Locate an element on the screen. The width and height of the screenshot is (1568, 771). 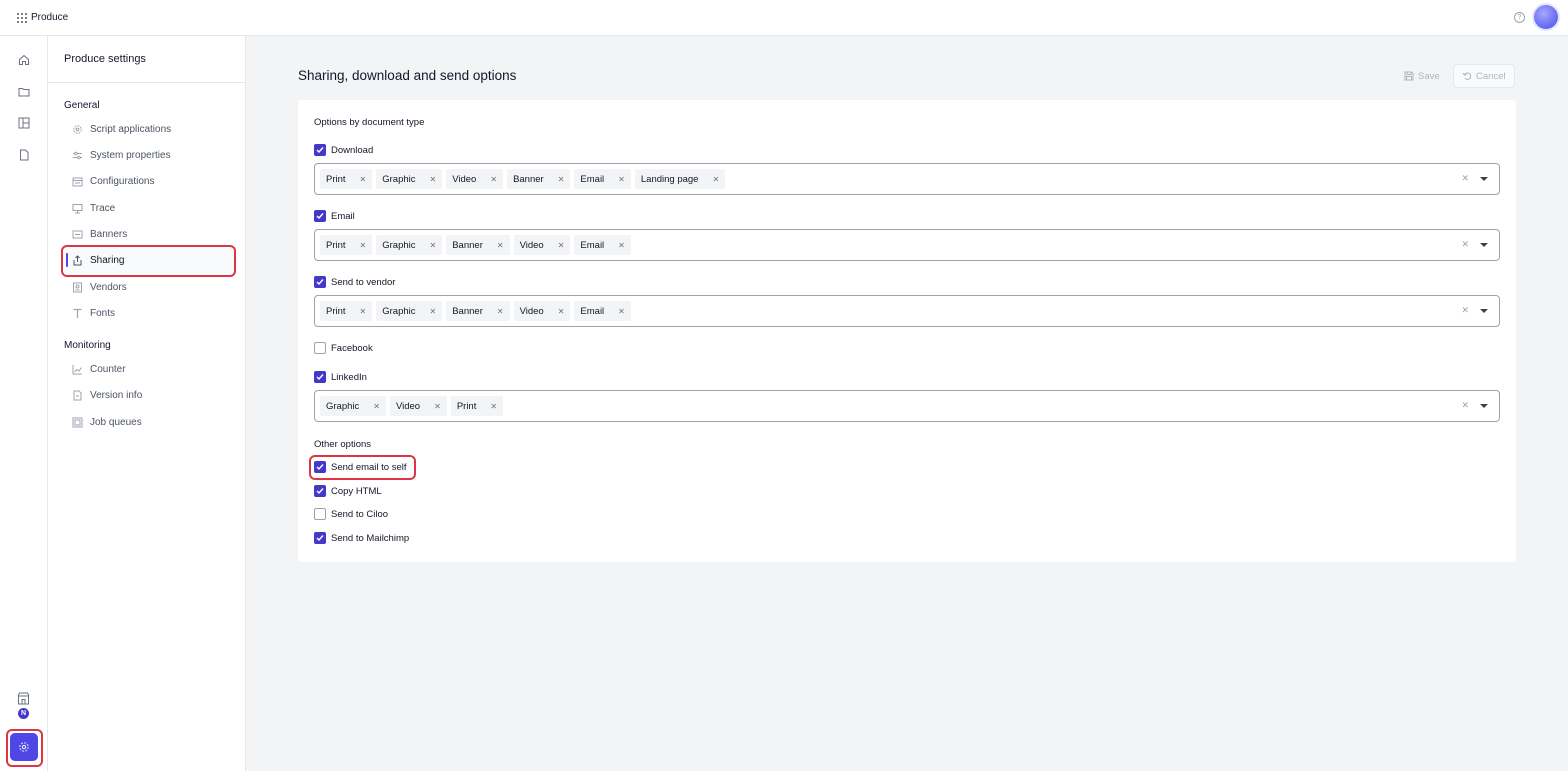
share-icon is located at coordinates (77, 260).